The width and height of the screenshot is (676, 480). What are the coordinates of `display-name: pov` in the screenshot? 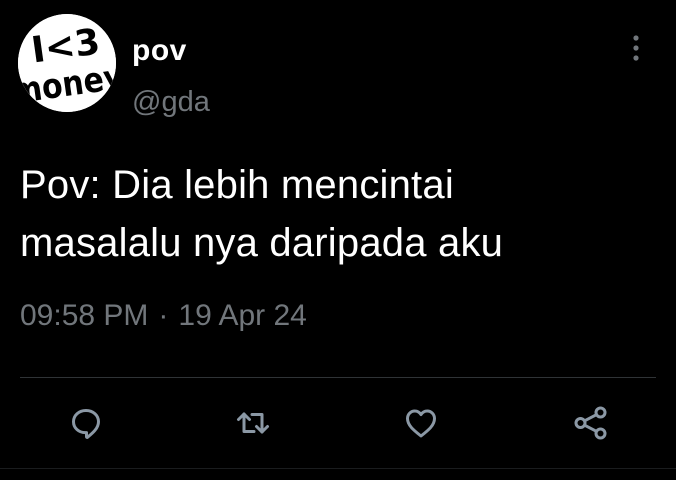 It's located at (159, 51).